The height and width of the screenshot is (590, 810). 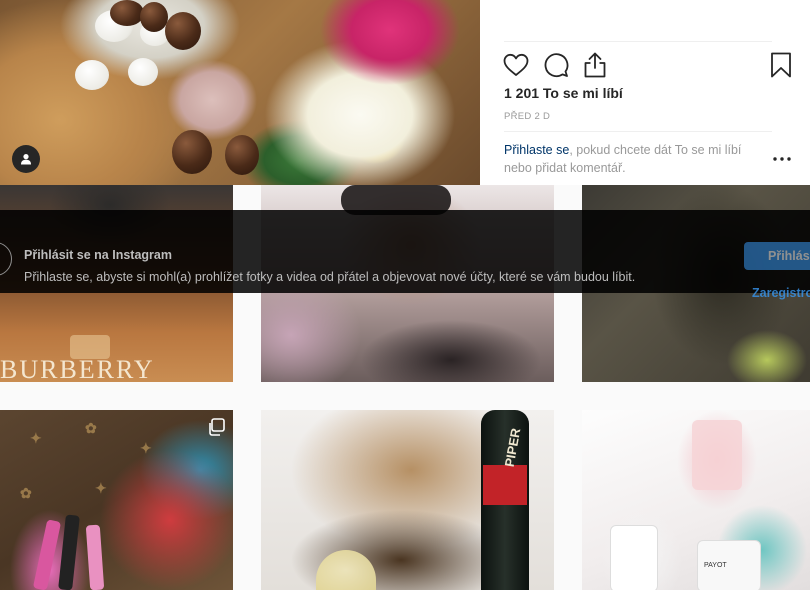 I want to click on grid-post: ✦ ✿ ✦ ✿ ✦, so click(x=116, y=500).